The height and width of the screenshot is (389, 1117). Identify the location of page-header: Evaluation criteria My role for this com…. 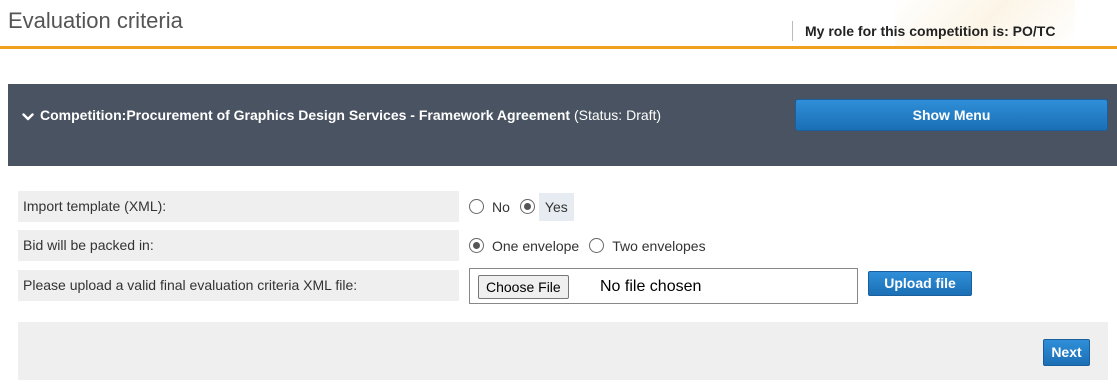
(558, 25).